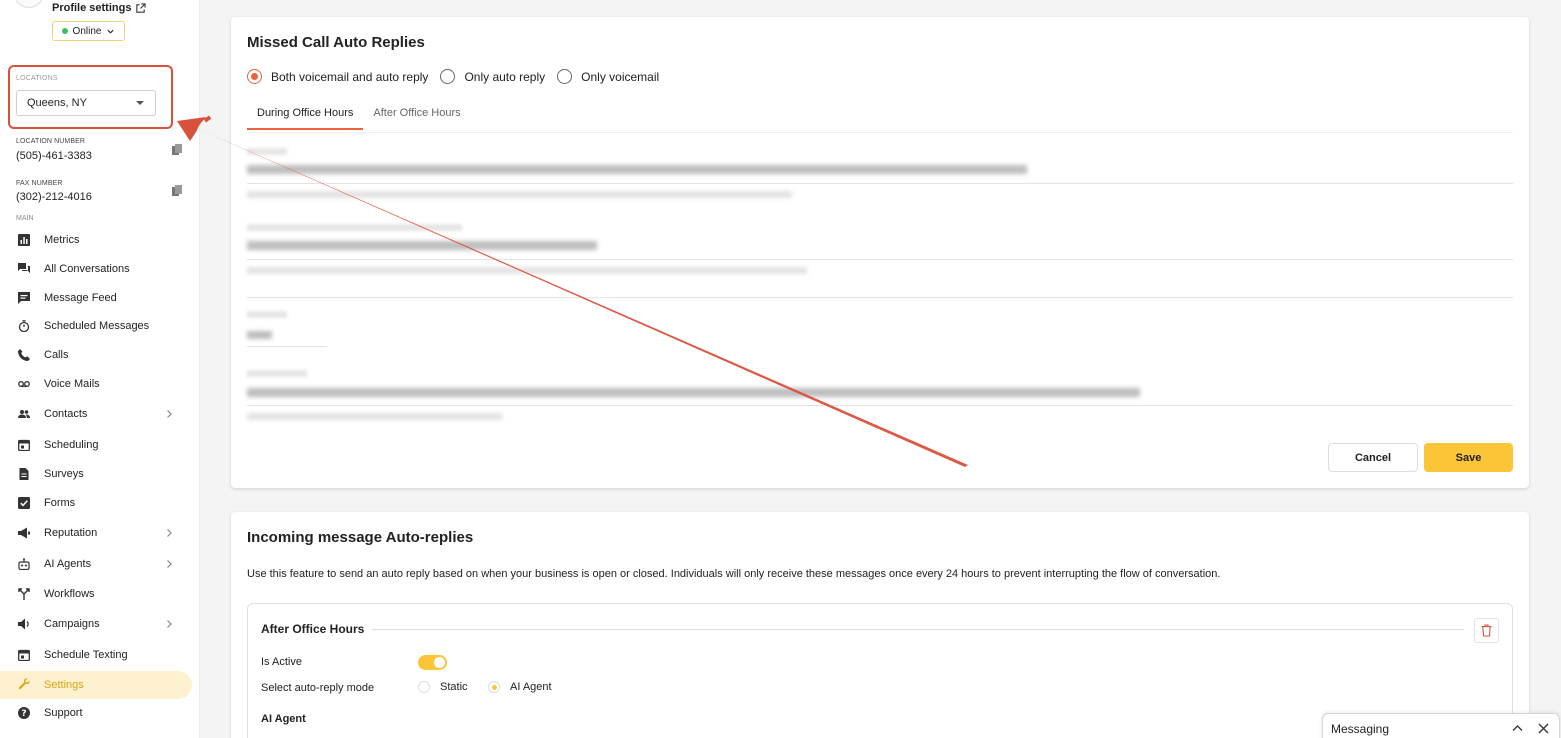 This screenshot has width=1561, height=738. I want to click on status-dropdown: Online, so click(88, 31).